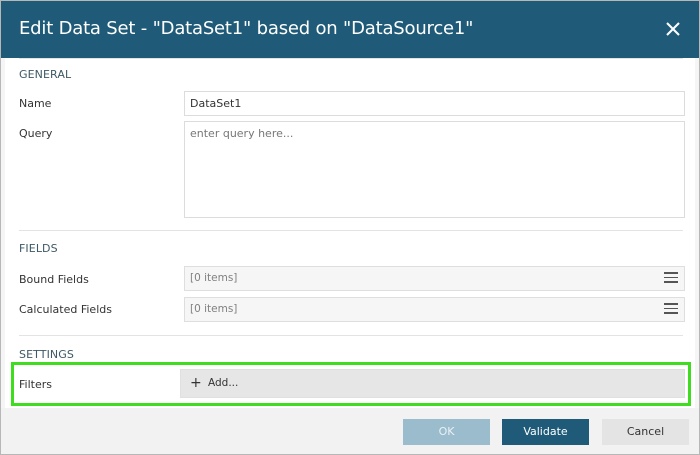 This screenshot has height=455, width=700. I want to click on dialog-footer: OK Validate Cancel, so click(350, 431).